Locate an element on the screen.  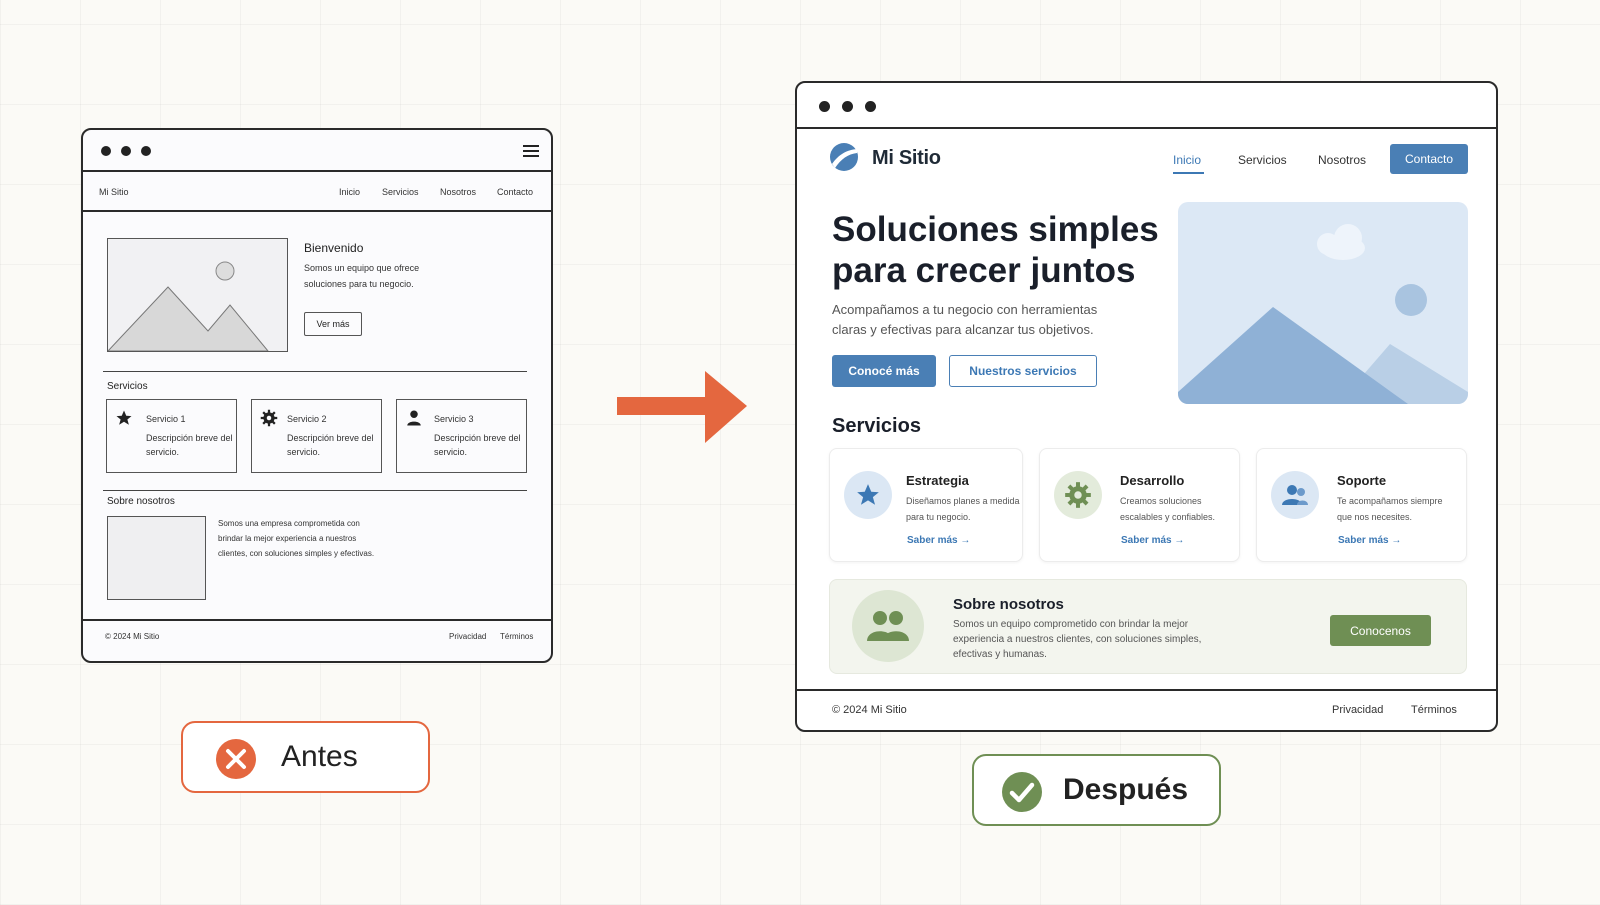
antes-label: Antes is located at coordinates (305, 757).